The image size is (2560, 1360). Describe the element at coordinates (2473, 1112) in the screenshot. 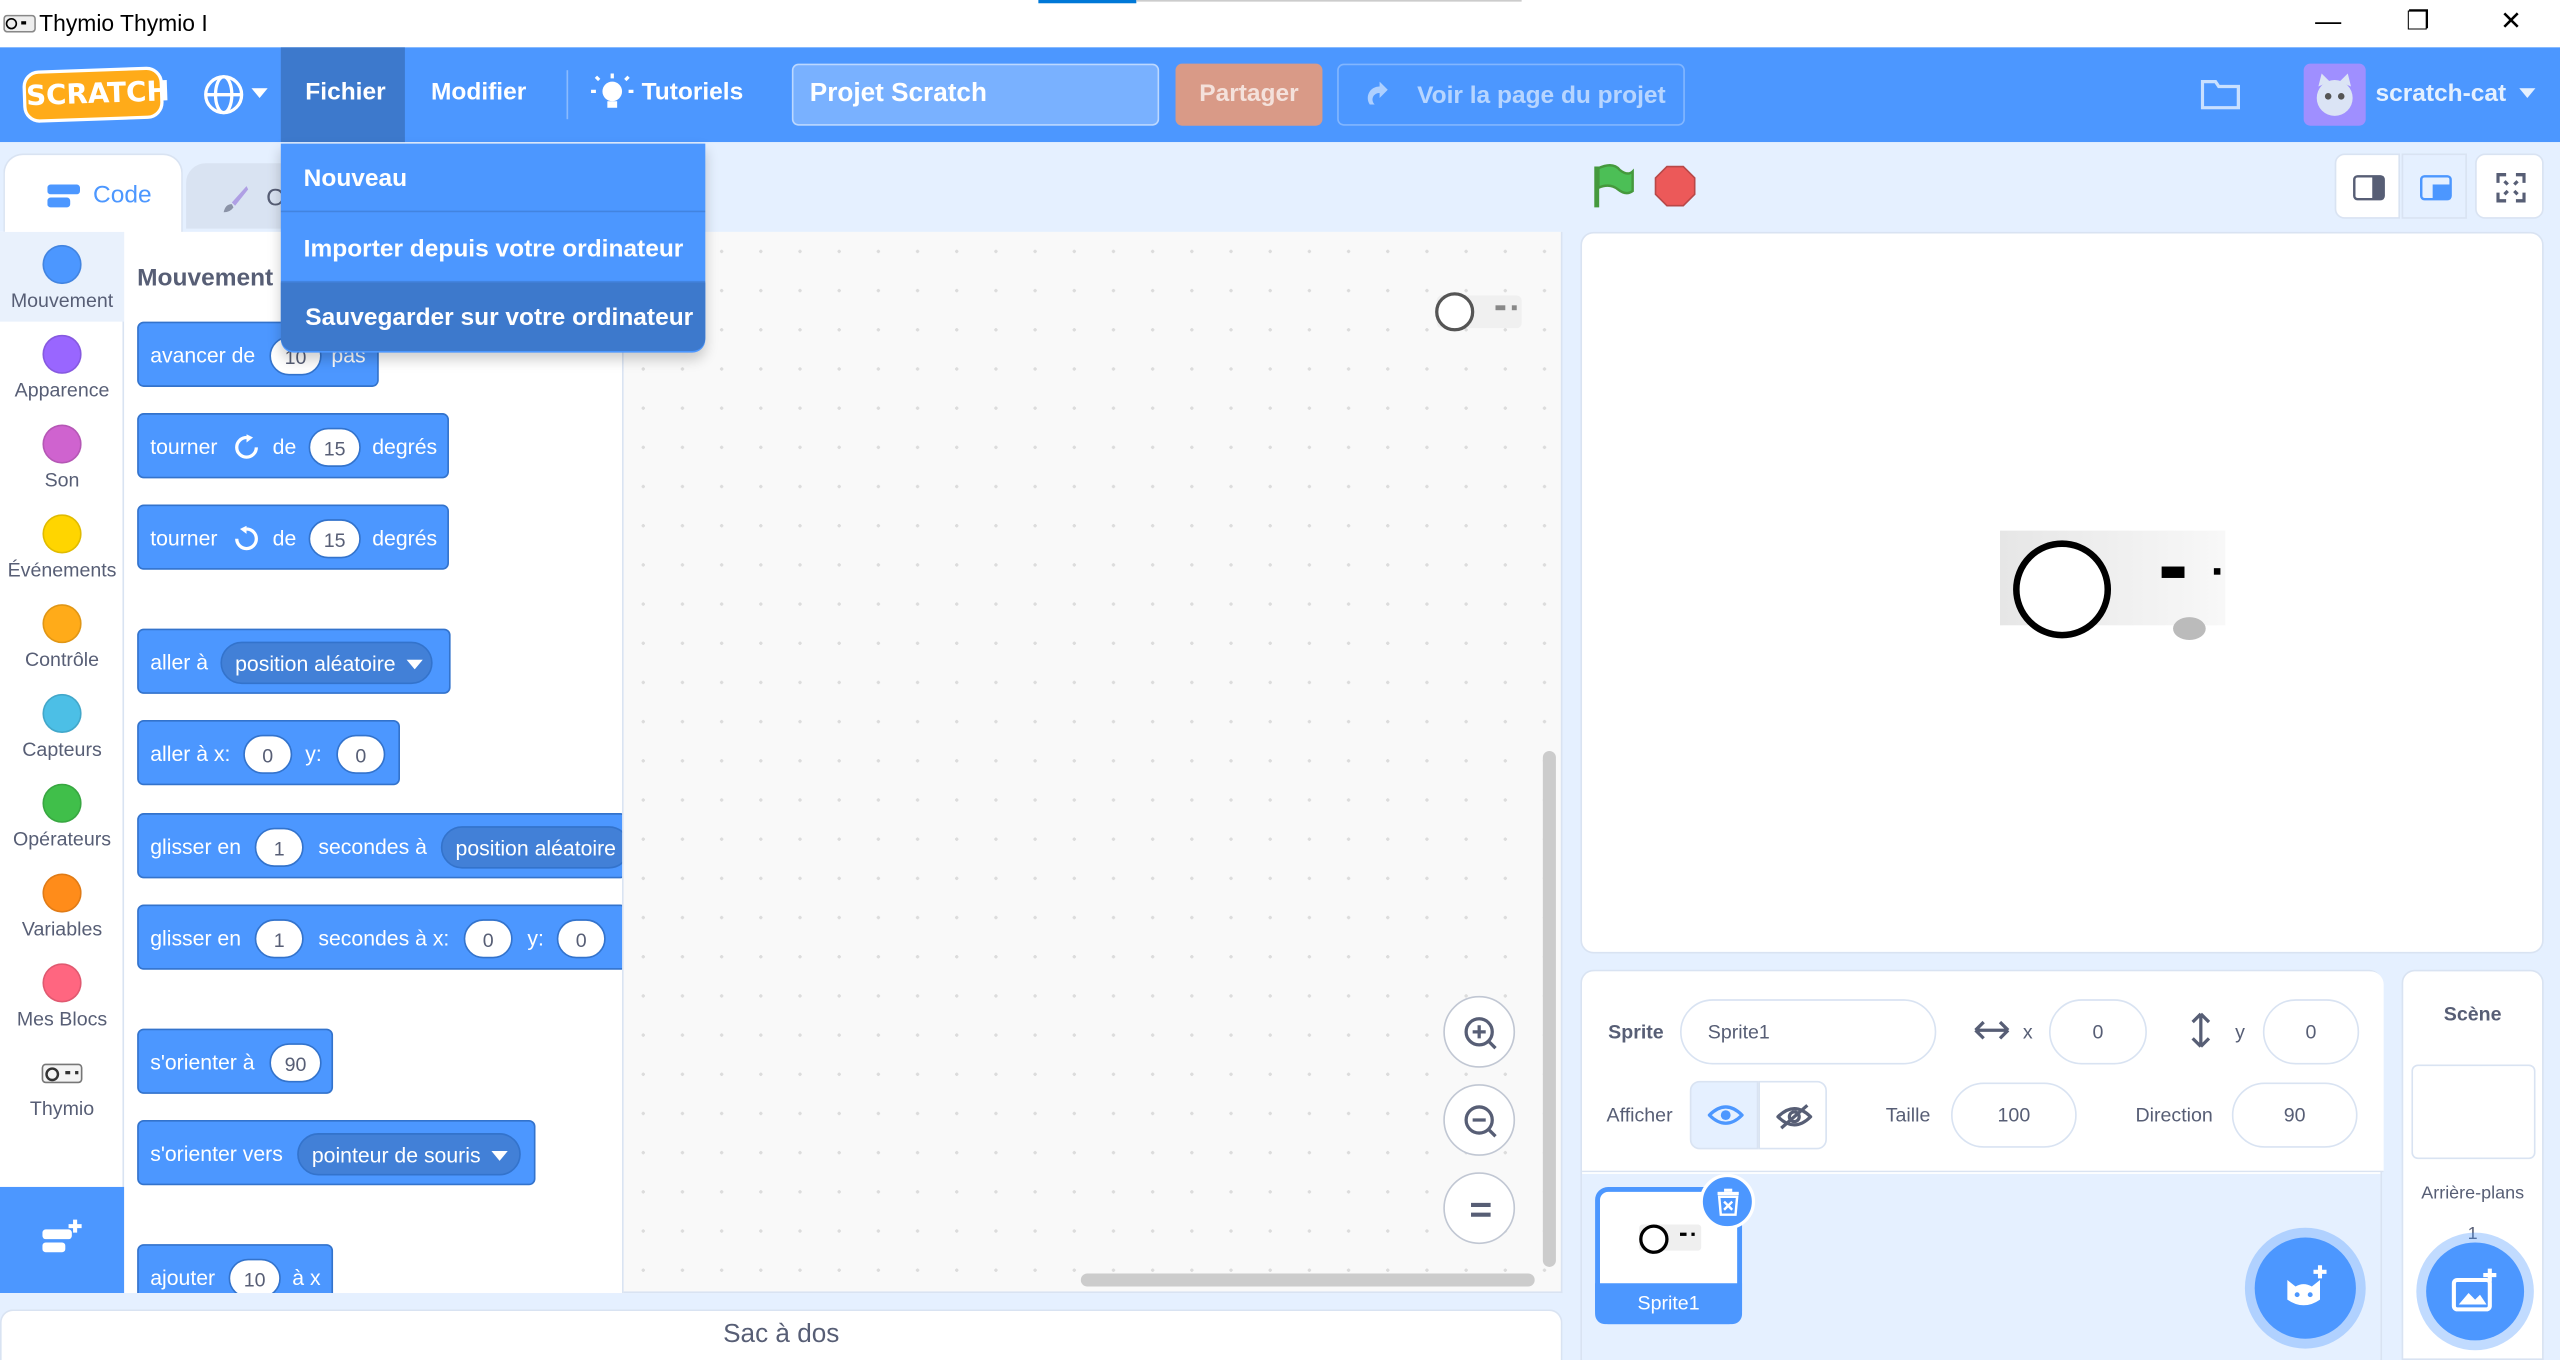

I see `stage-thumbnail` at that location.